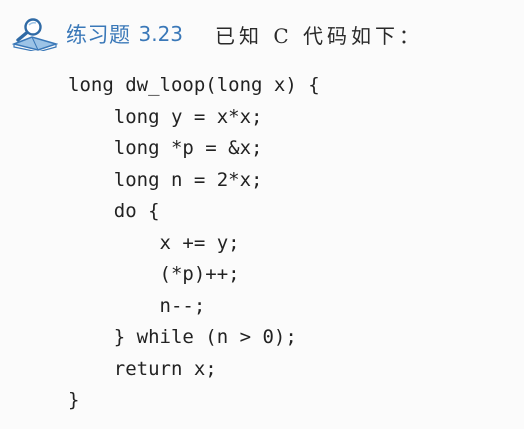 The height and width of the screenshot is (429, 524). Describe the element at coordinates (161, 34) in the screenshot. I see `exercise-number: 3.23` at that location.